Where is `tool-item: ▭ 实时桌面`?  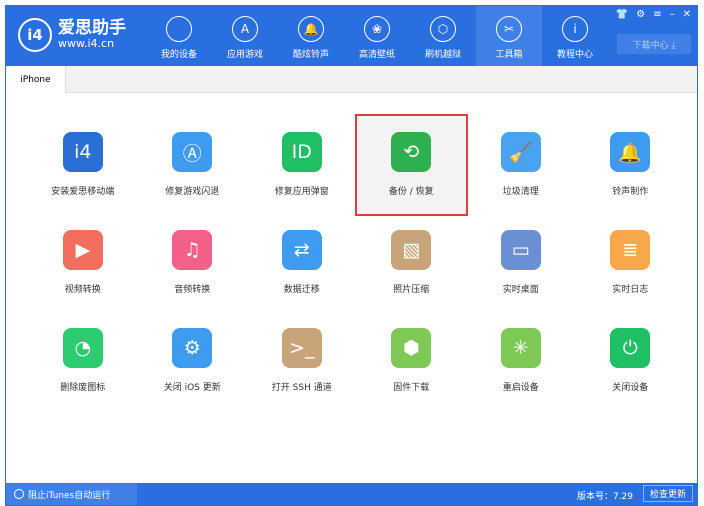 tool-item: ▭ 实时桌面 is located at coordinates (521, 263).